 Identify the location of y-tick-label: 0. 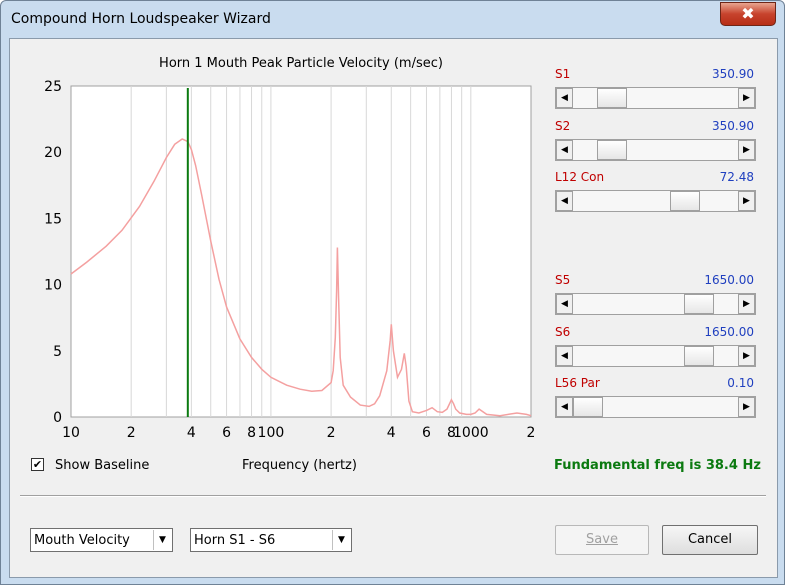
(57, 418).